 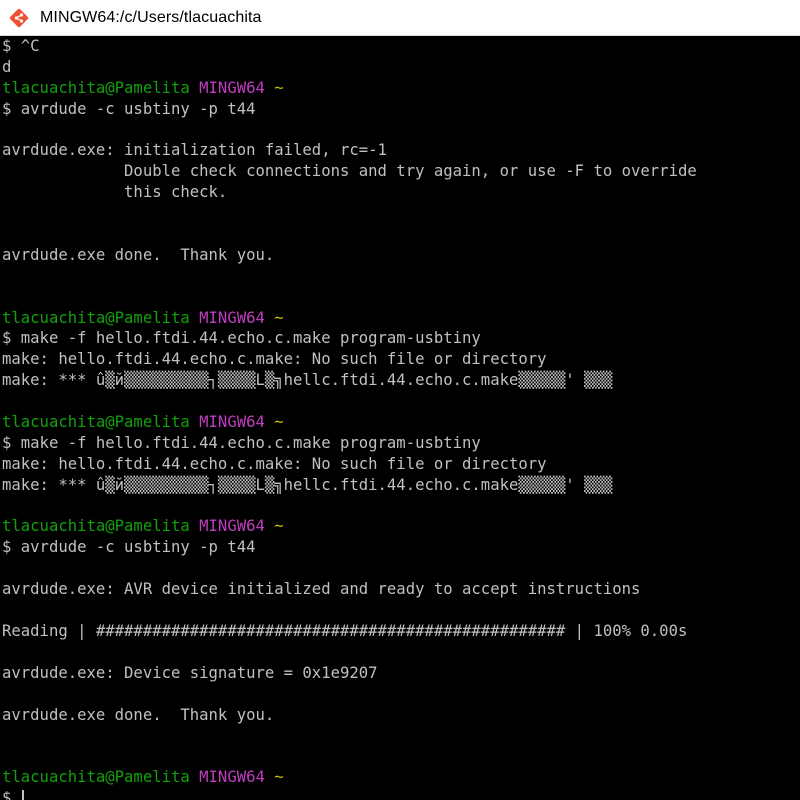 I want to click on terminal-line: d, so click(x=400, y=67).